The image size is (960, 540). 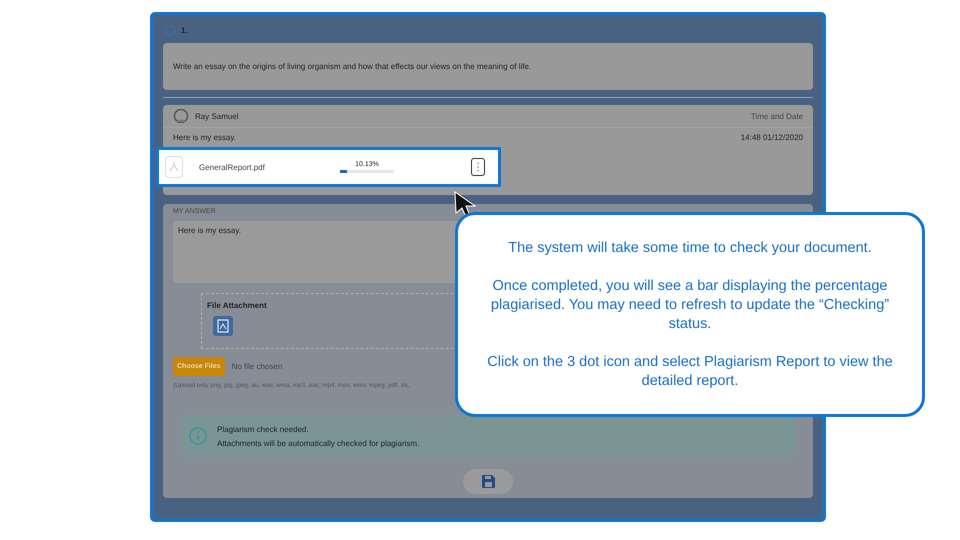 I want to click on more-options-button, so click(x=478, y=167).